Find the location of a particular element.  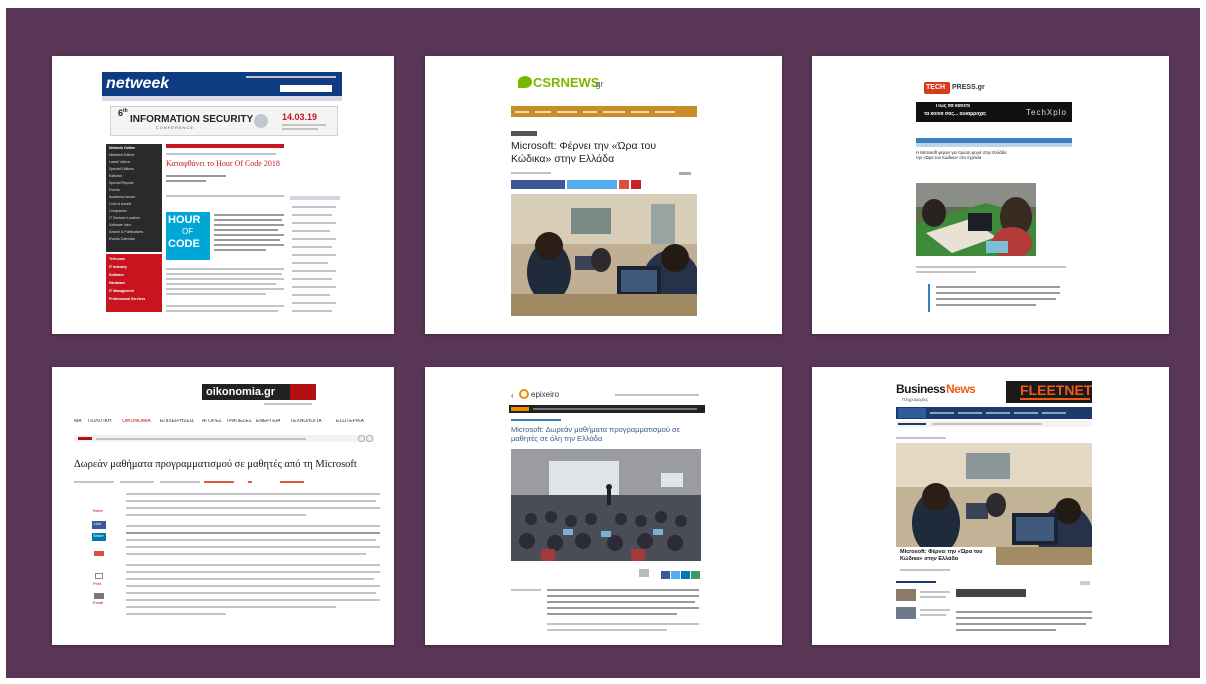

share-like-label: Like is located at coordinates (98, 524).